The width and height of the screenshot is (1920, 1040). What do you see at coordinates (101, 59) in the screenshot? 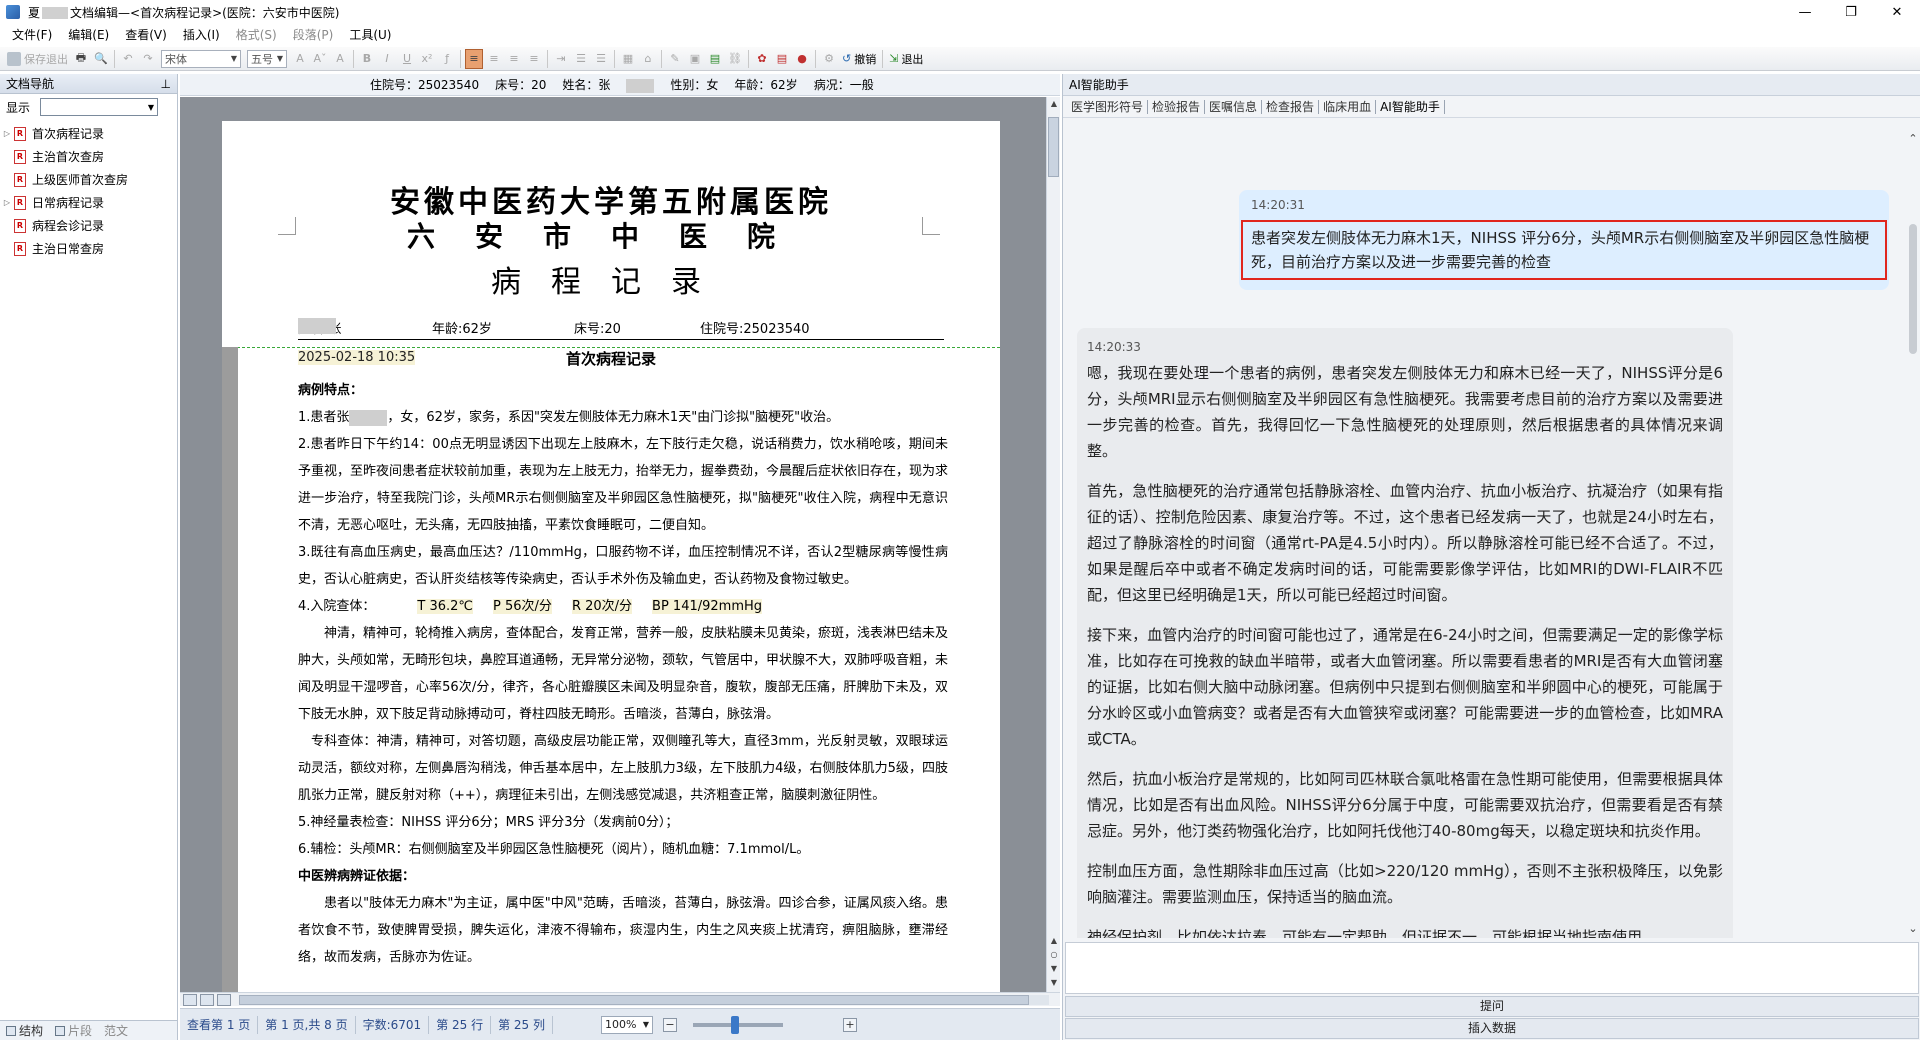
I see `preview-icon: 🔍` at bounding box center [101, 59].